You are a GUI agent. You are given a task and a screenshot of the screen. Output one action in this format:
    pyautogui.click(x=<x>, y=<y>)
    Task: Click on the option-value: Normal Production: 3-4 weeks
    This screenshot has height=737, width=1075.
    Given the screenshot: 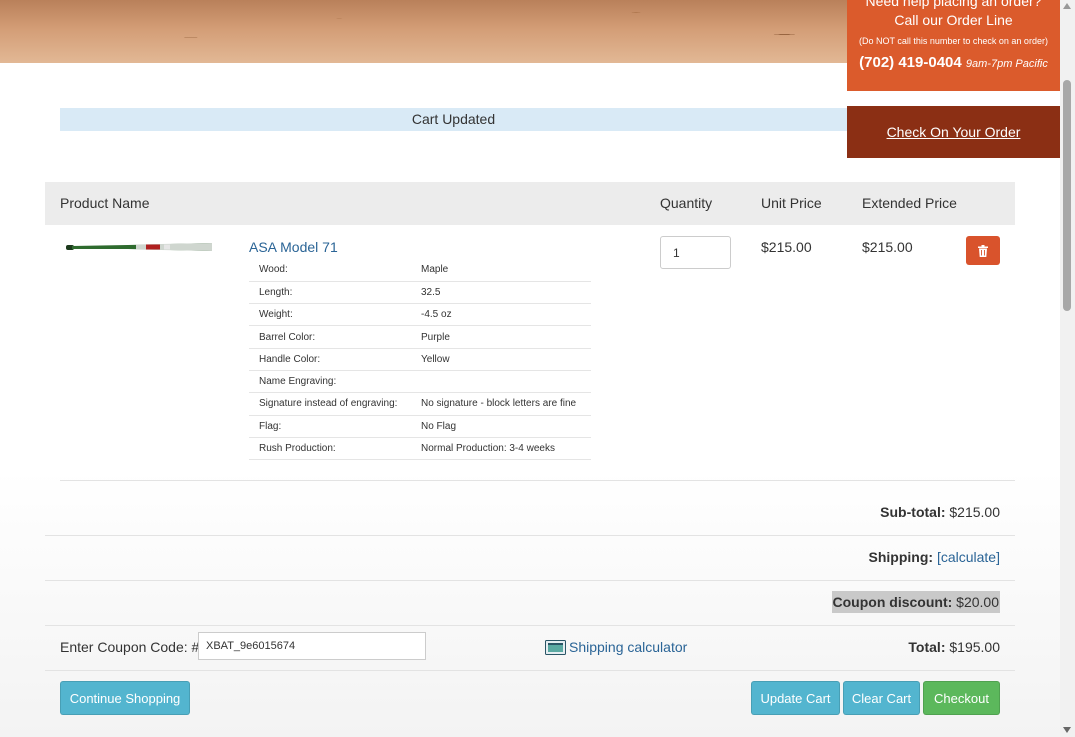 What is the action you would take?
    pyautogui.click(x=501, y=449)
    